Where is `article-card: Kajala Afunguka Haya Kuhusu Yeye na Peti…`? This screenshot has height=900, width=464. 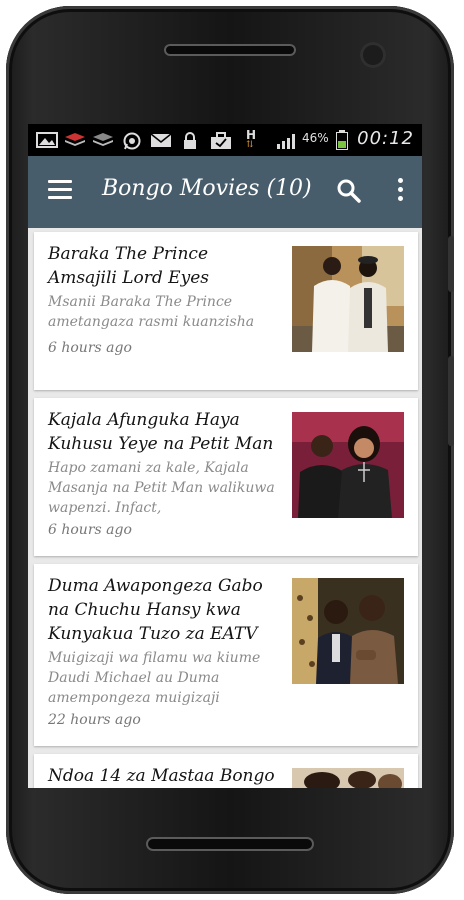
article-card: Kajala Afunguka Haya Kuhusu Yeye na Peti… is located at coordinates (226, 477).